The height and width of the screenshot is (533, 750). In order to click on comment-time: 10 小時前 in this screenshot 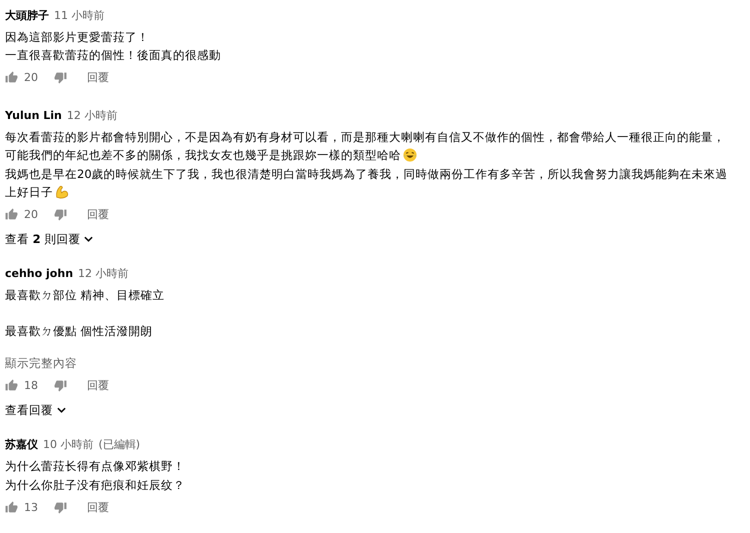, I will do `click(68, 444)`.